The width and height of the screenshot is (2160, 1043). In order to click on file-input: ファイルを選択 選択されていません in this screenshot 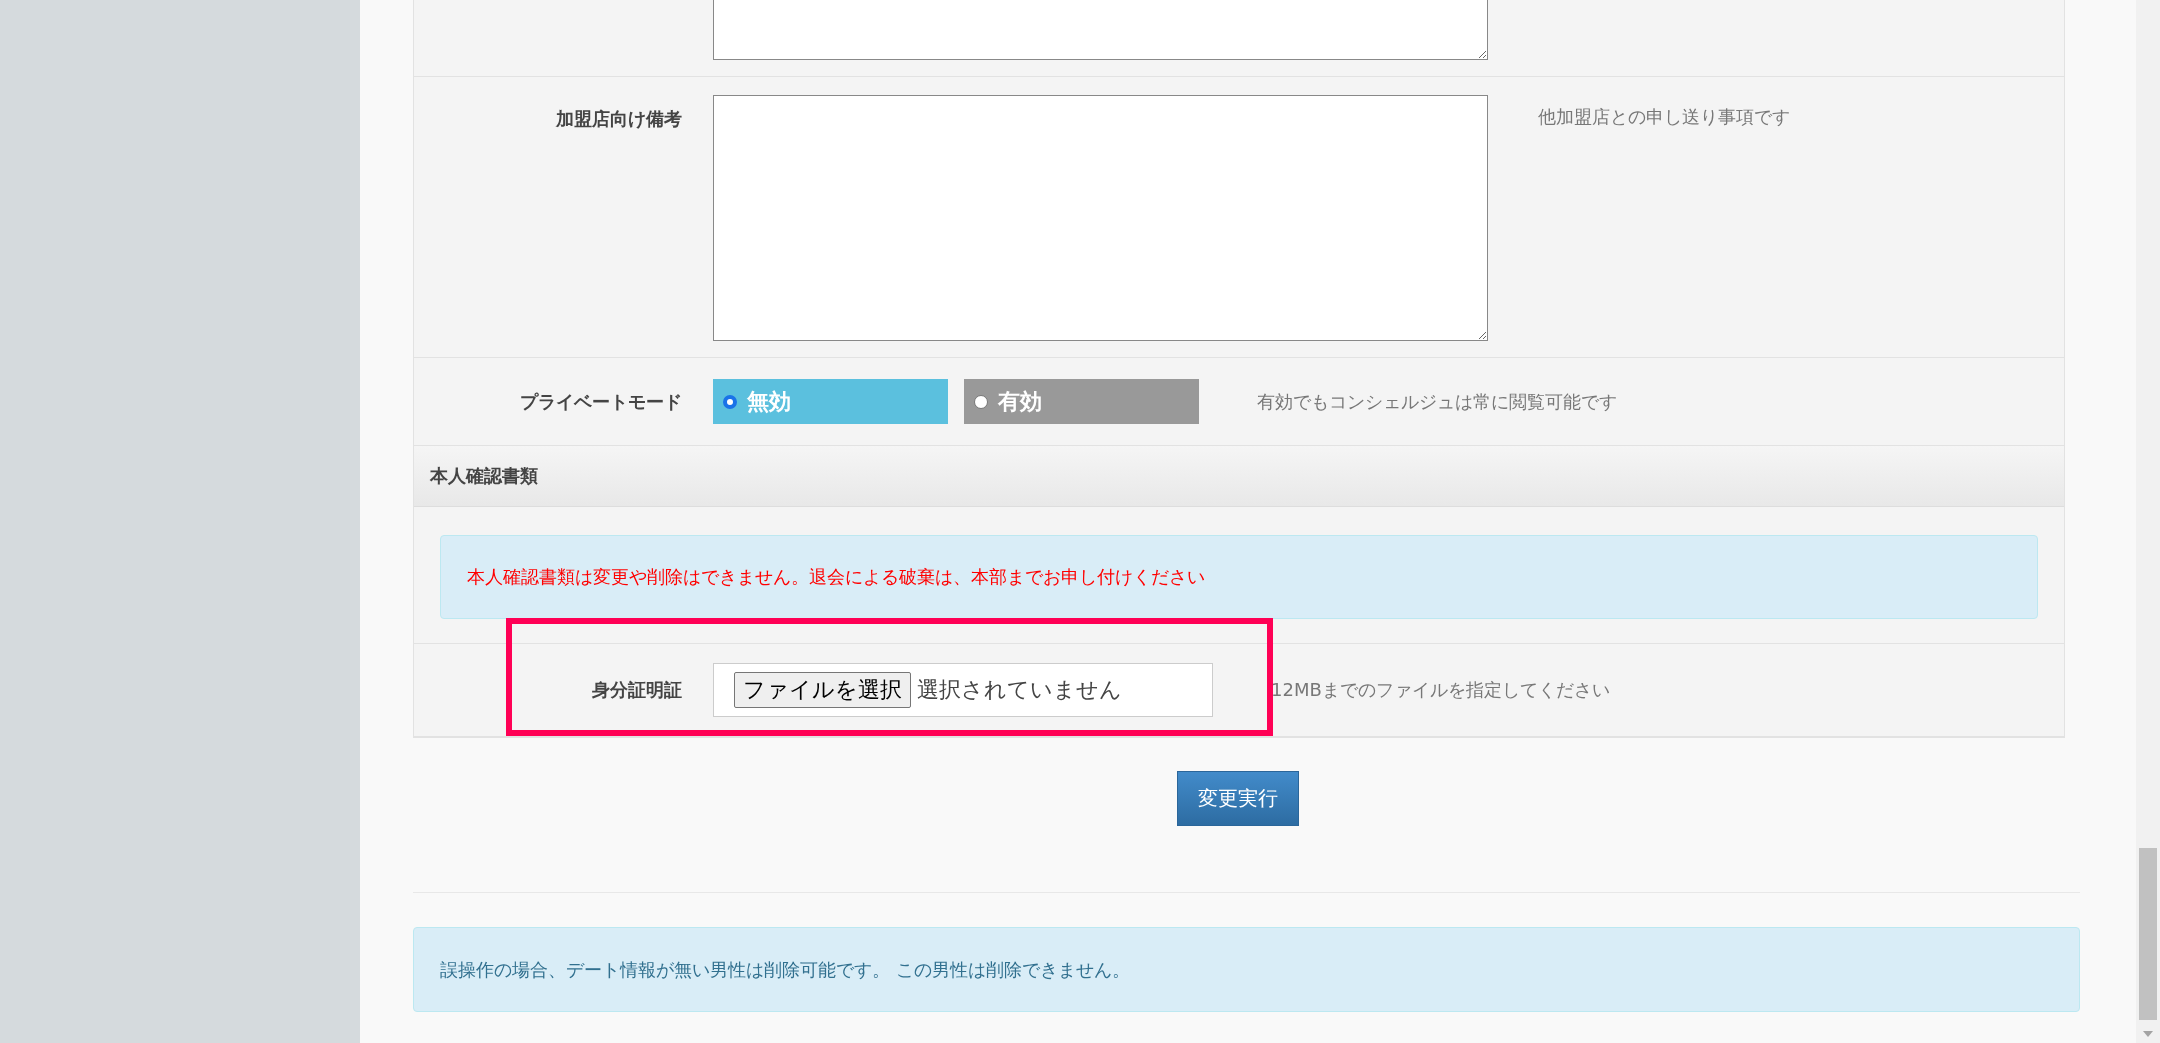, I will do `click(963, 690)`.